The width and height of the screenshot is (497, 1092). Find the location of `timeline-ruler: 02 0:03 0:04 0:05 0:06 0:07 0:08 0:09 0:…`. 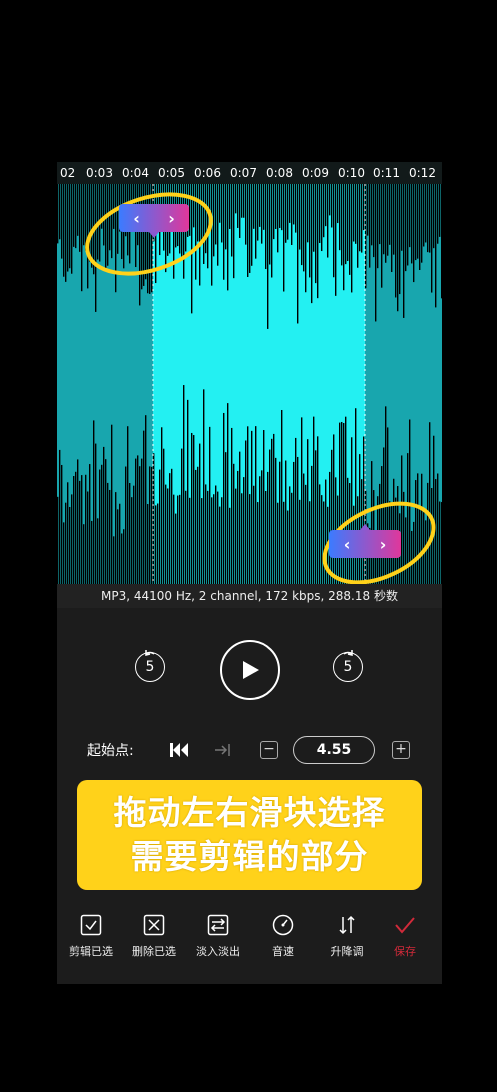

timeline-ruler: 02 0:03 0:04 0:05 0:06 0:07 0:08 0:09 0:… is located at coordinates (249, 173).